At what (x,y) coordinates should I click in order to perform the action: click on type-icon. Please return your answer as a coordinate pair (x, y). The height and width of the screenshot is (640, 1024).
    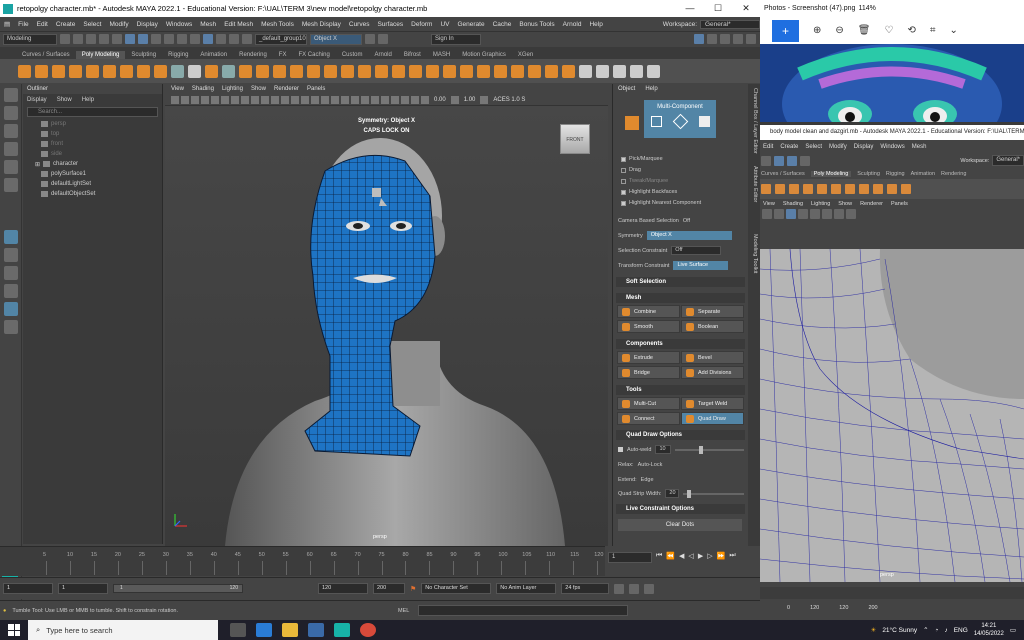
    Looking at the image, I should click on (194, 71).